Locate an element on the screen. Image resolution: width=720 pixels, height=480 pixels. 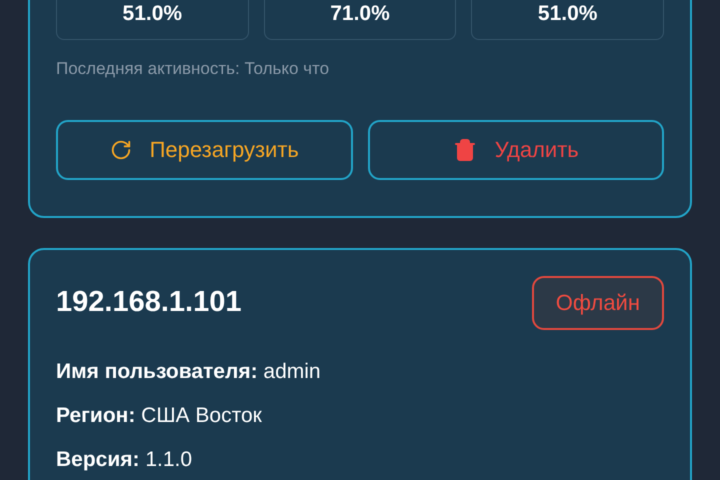
server-address: 192.168.1.101 is located at coordinates (149, 302).